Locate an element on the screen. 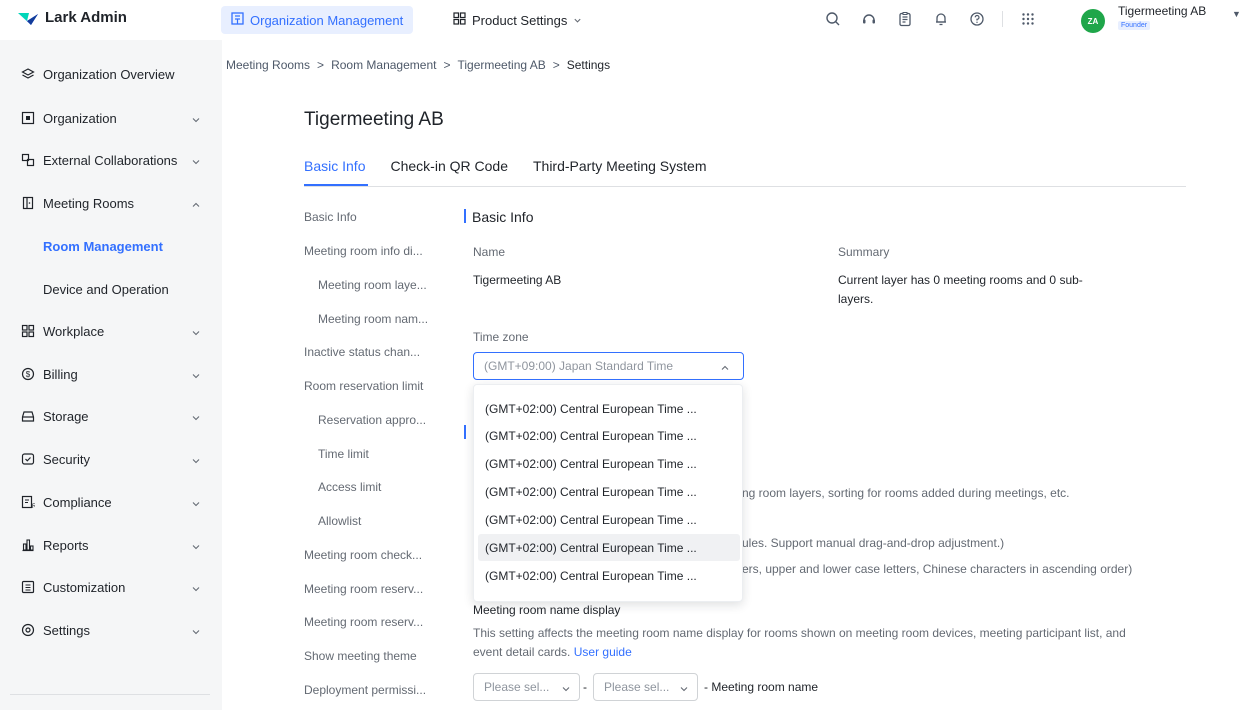 This screenshot has width=1251, height=710. support-icon is located at coordinates (869, 19).